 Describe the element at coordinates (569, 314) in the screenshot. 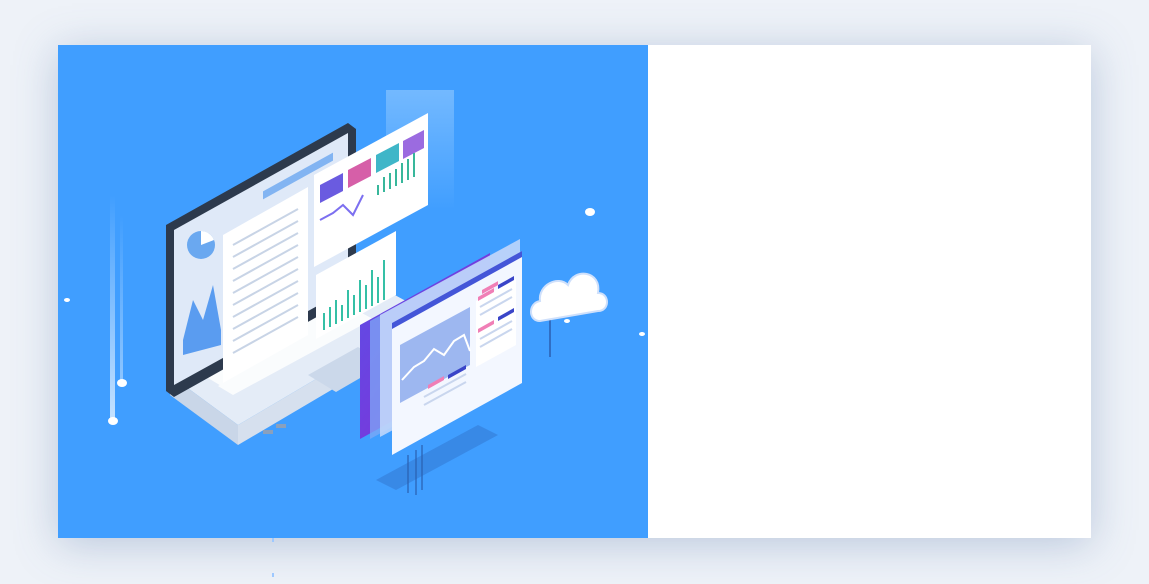

I see `cloud-icon` at that location.